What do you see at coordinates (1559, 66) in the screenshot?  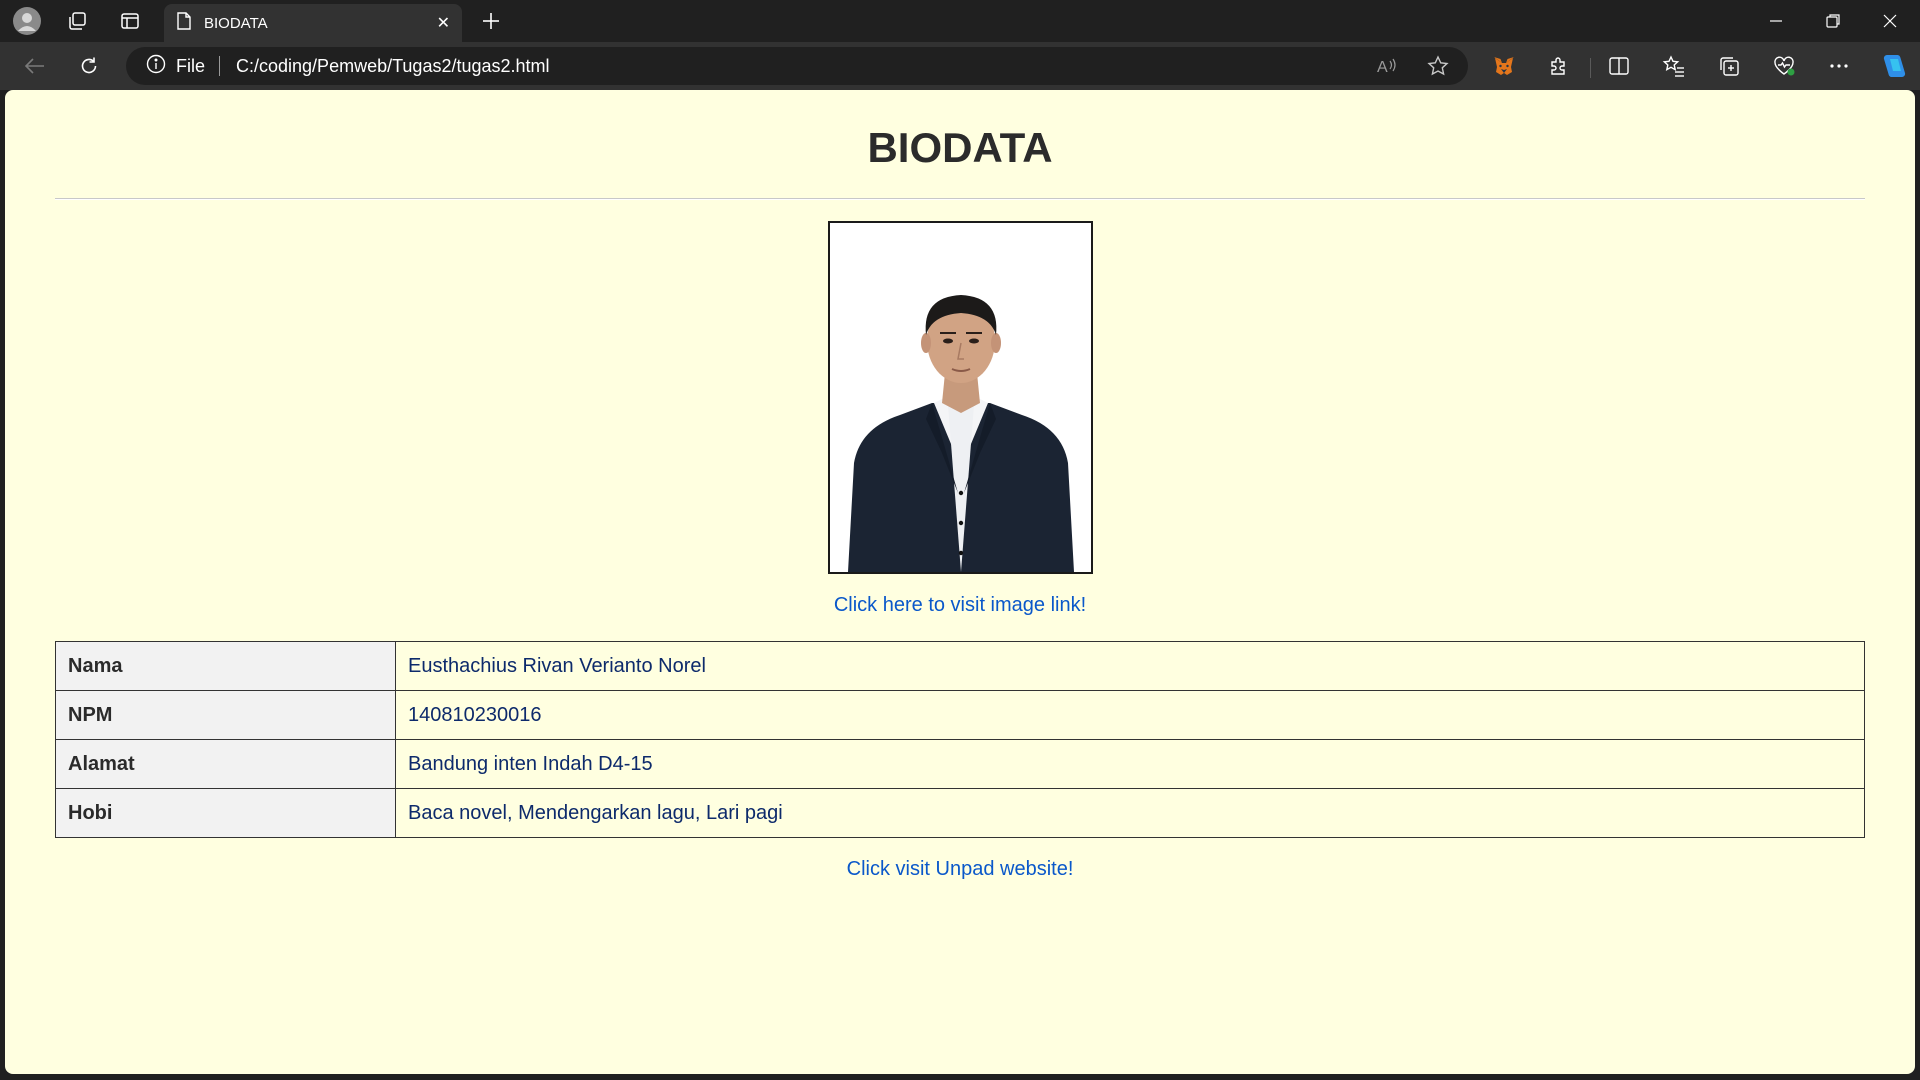 I see `extensions-puzzle-icon` at bounding box center [1559, 66].